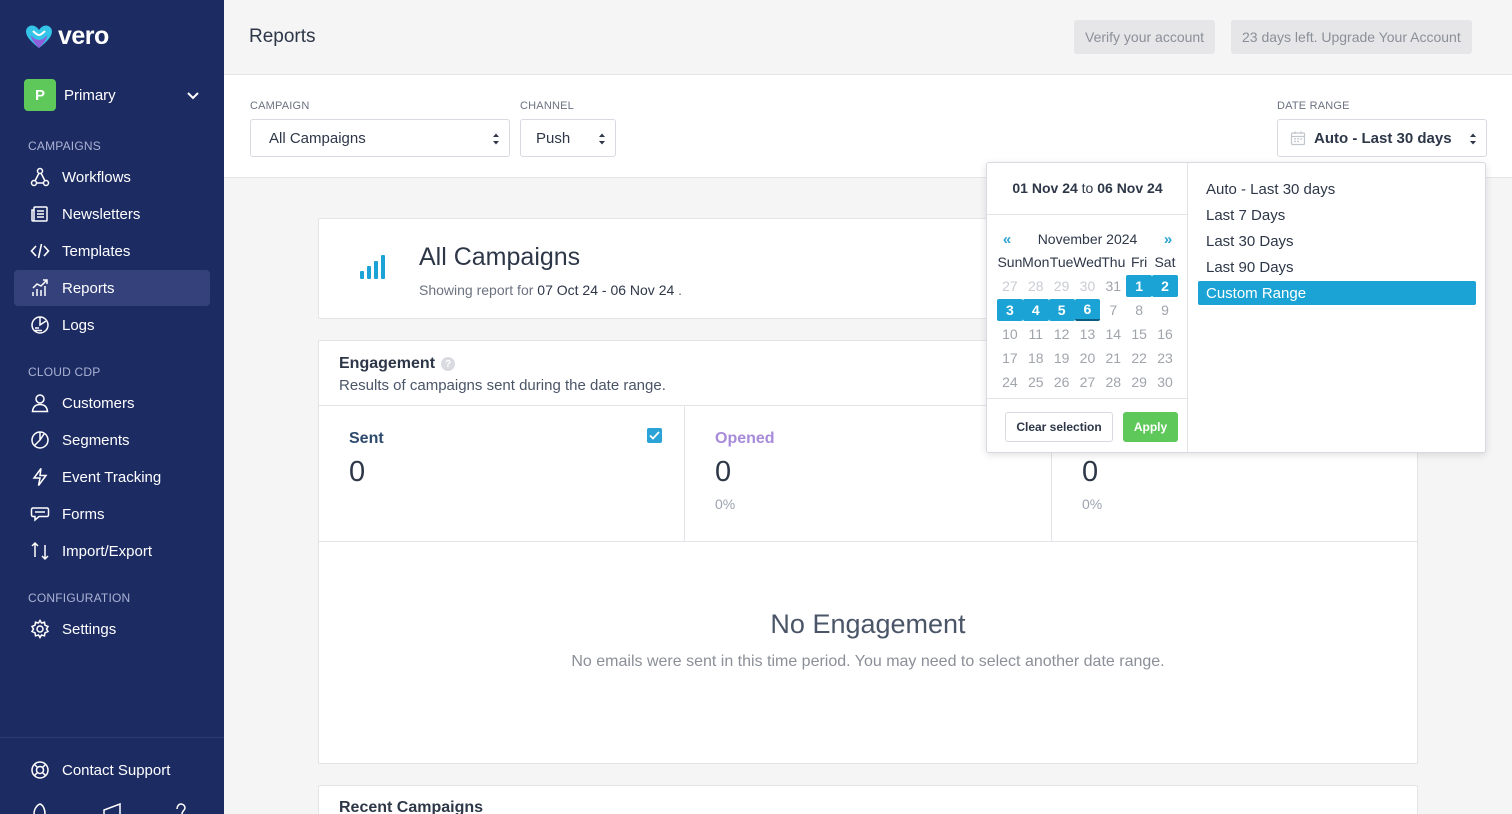 The image size is (1512, 814). What do you see at coordinates (1036, 382) in the screenshot?
I see `calendar-day: 25` at bounding box center [1036, 382].